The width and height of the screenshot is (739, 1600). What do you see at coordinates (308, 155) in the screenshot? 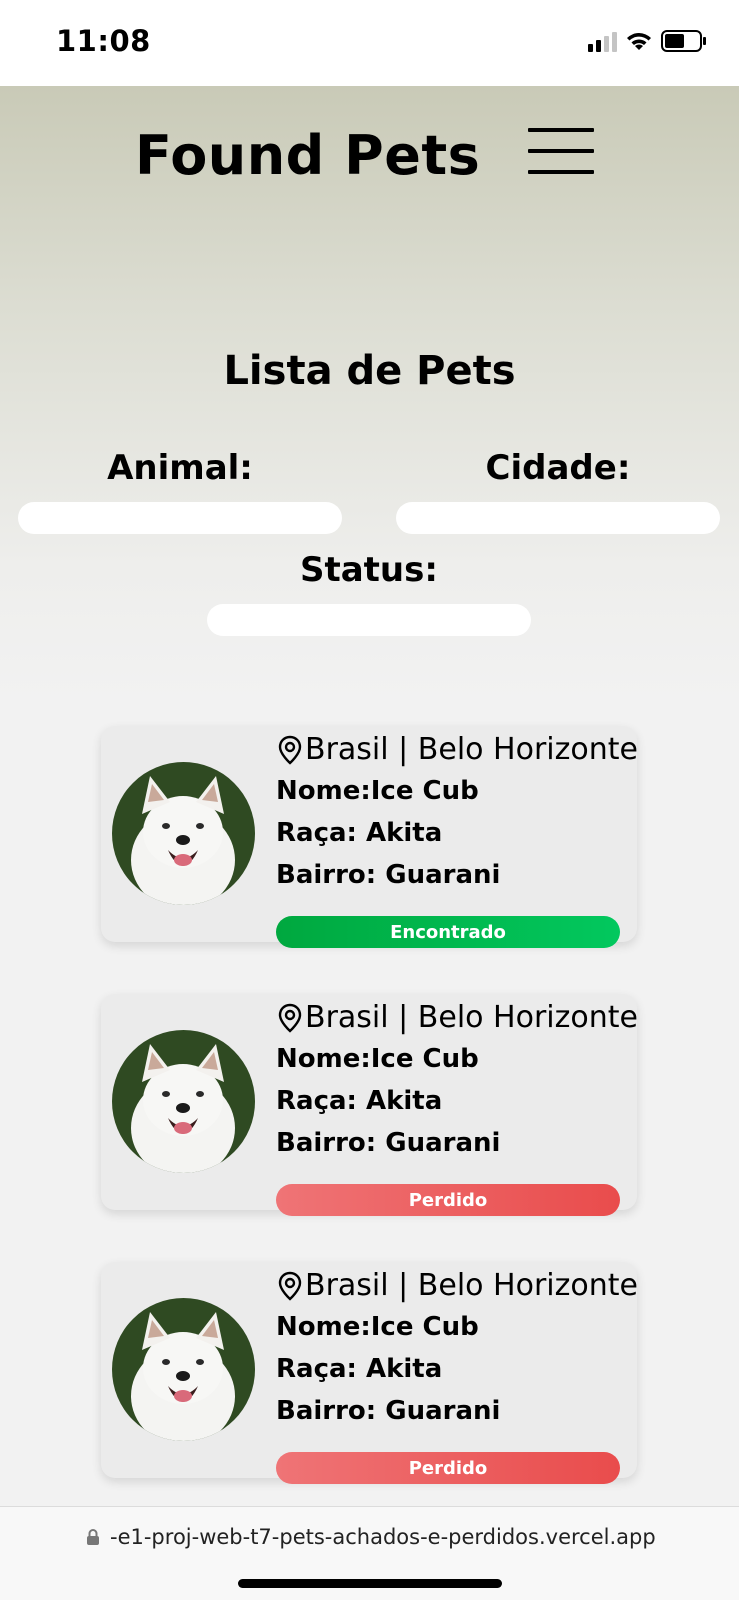
I see `app-title: Found Pets` at bounding box center [308, 155].